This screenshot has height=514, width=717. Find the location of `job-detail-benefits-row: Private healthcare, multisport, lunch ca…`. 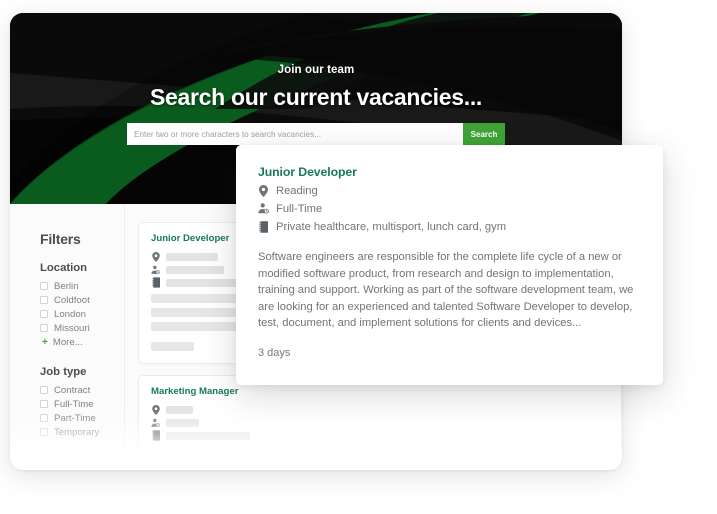

job-detail-benefits-row: Private healthcare, multisport, lunch ca… is located at coordinates (449, 226).